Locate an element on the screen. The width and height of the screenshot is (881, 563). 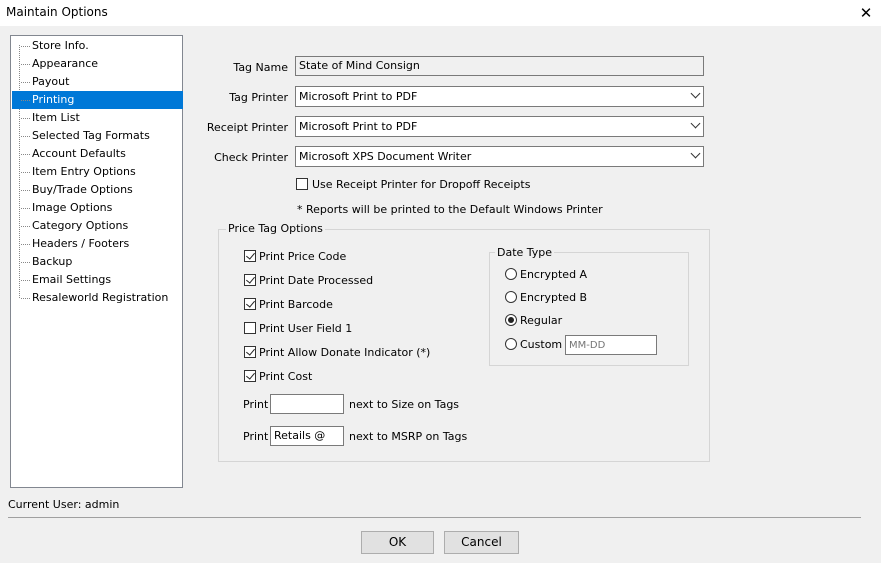
print-date-processed-checkbox is located at coordinates (250, 280).